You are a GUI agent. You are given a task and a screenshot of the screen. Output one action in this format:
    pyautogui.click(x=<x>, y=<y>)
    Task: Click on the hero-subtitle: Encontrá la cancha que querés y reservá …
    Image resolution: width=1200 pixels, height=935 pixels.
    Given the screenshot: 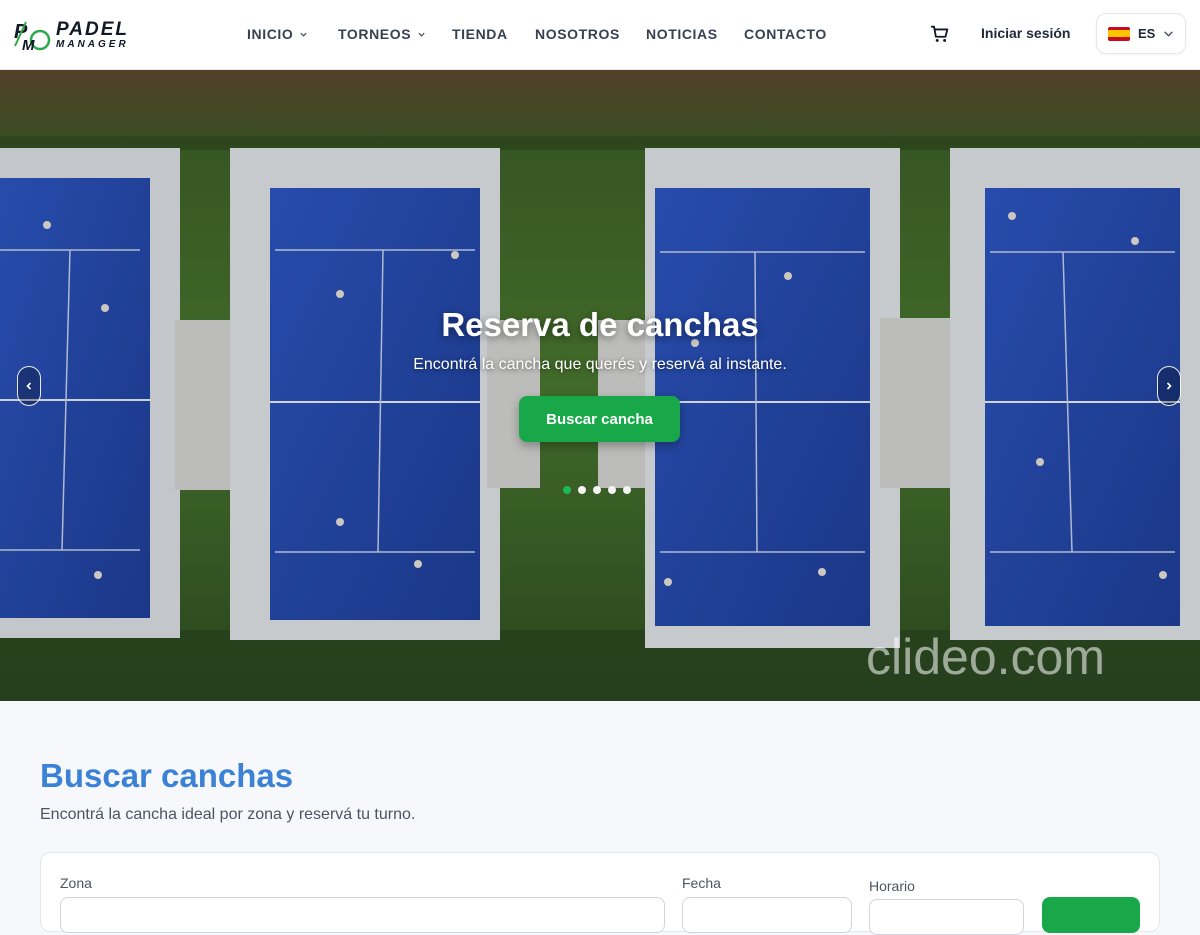 What is the action you would take?
    pyautogui.click(x=600, y=364)
    